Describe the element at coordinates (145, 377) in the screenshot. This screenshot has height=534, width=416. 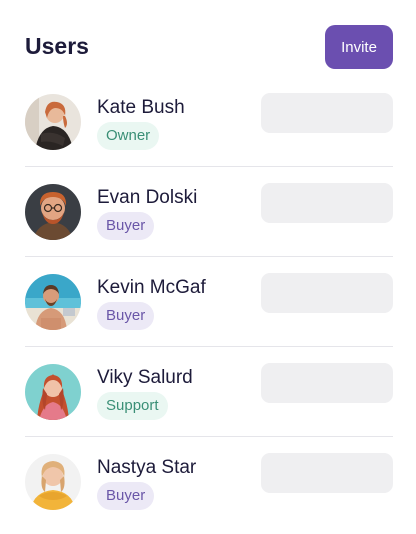
I see `user-name: Viky Salurd` at that location.